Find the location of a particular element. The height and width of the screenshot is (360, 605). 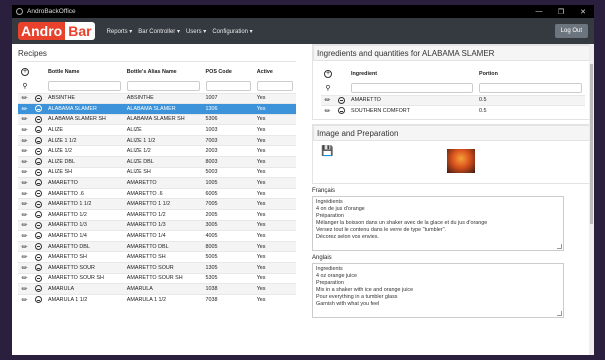

col-ingredient: Ingredient is located at coordinates (412, 74).